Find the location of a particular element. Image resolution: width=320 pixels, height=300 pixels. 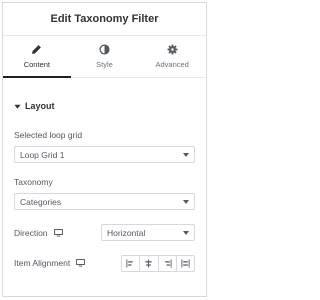

section-title: Layout is located at coordinates (40, 106).